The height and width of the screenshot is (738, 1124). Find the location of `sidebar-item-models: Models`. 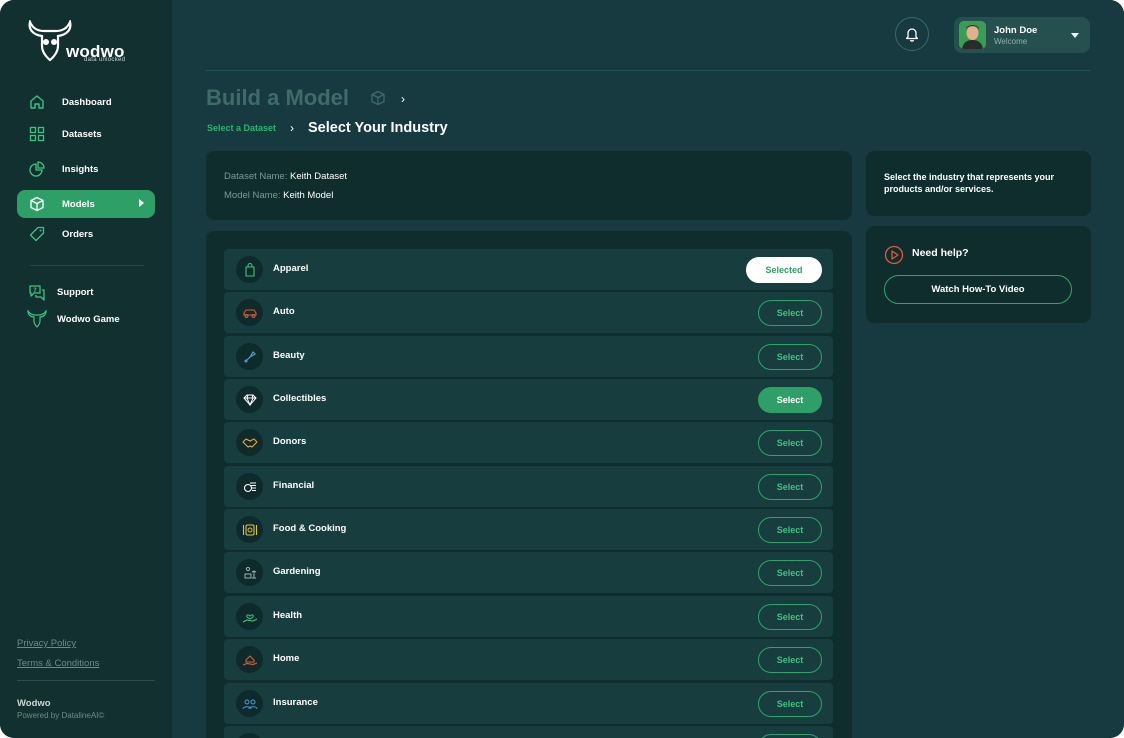

sidebar-item-models: Models is located at coordinates (86, 204).